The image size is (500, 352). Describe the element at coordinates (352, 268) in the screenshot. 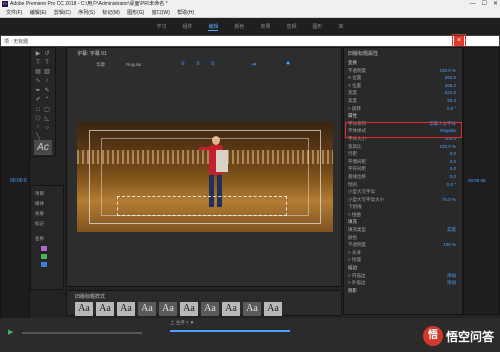

I see `property-label: 描边` at that location.